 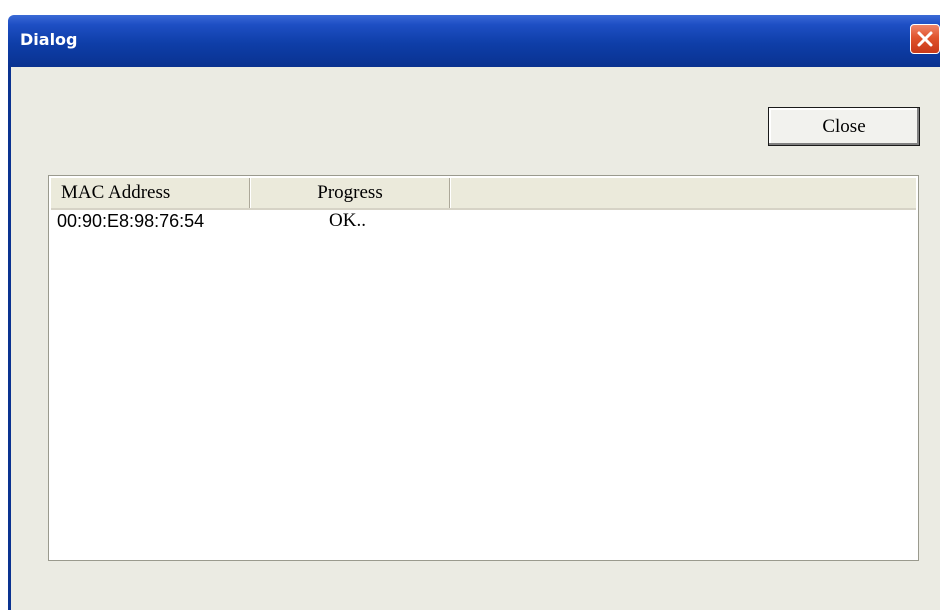 What do you see at coordinates (347, 220) in the screenshot?
I see `progress-cell: OK..` at bounding box center [347, 220].